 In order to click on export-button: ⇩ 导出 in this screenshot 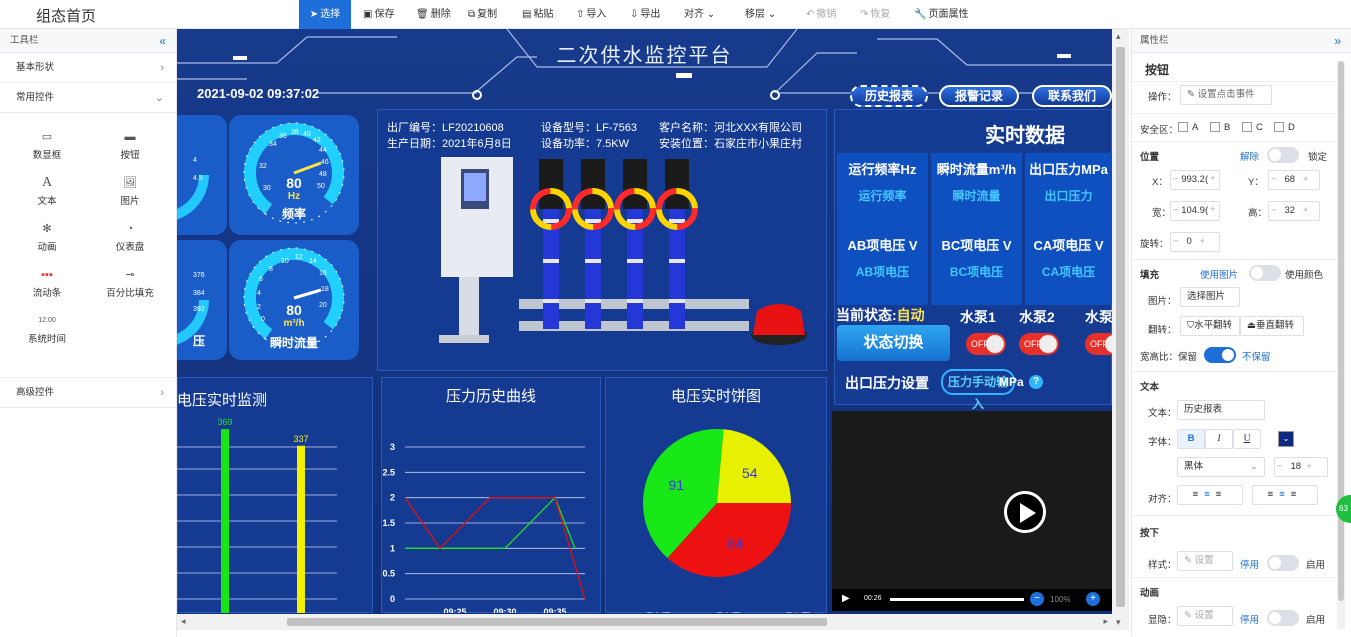, I will do `click(645, 14)`.